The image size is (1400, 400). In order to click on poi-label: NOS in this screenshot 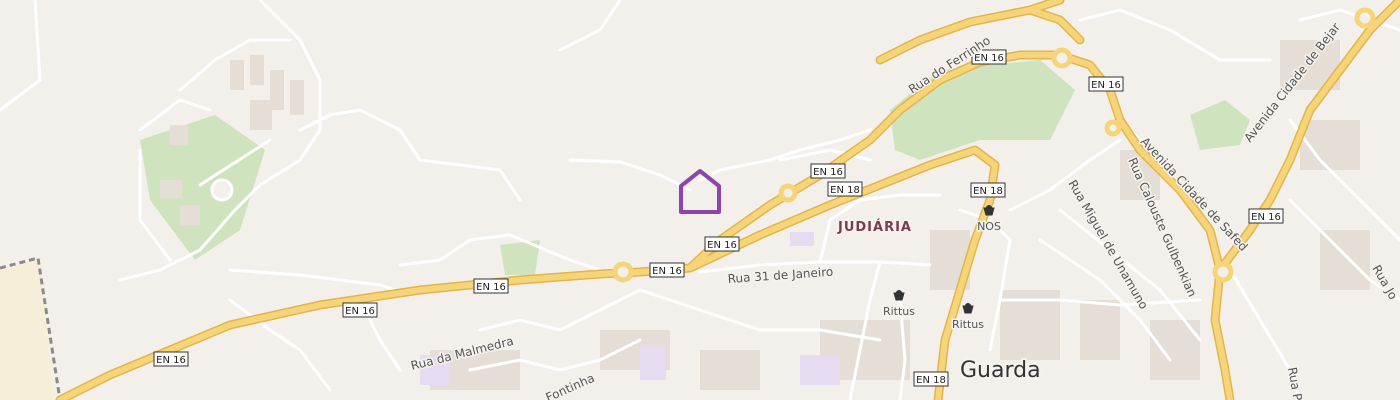, I will do `click(989, 226)`.